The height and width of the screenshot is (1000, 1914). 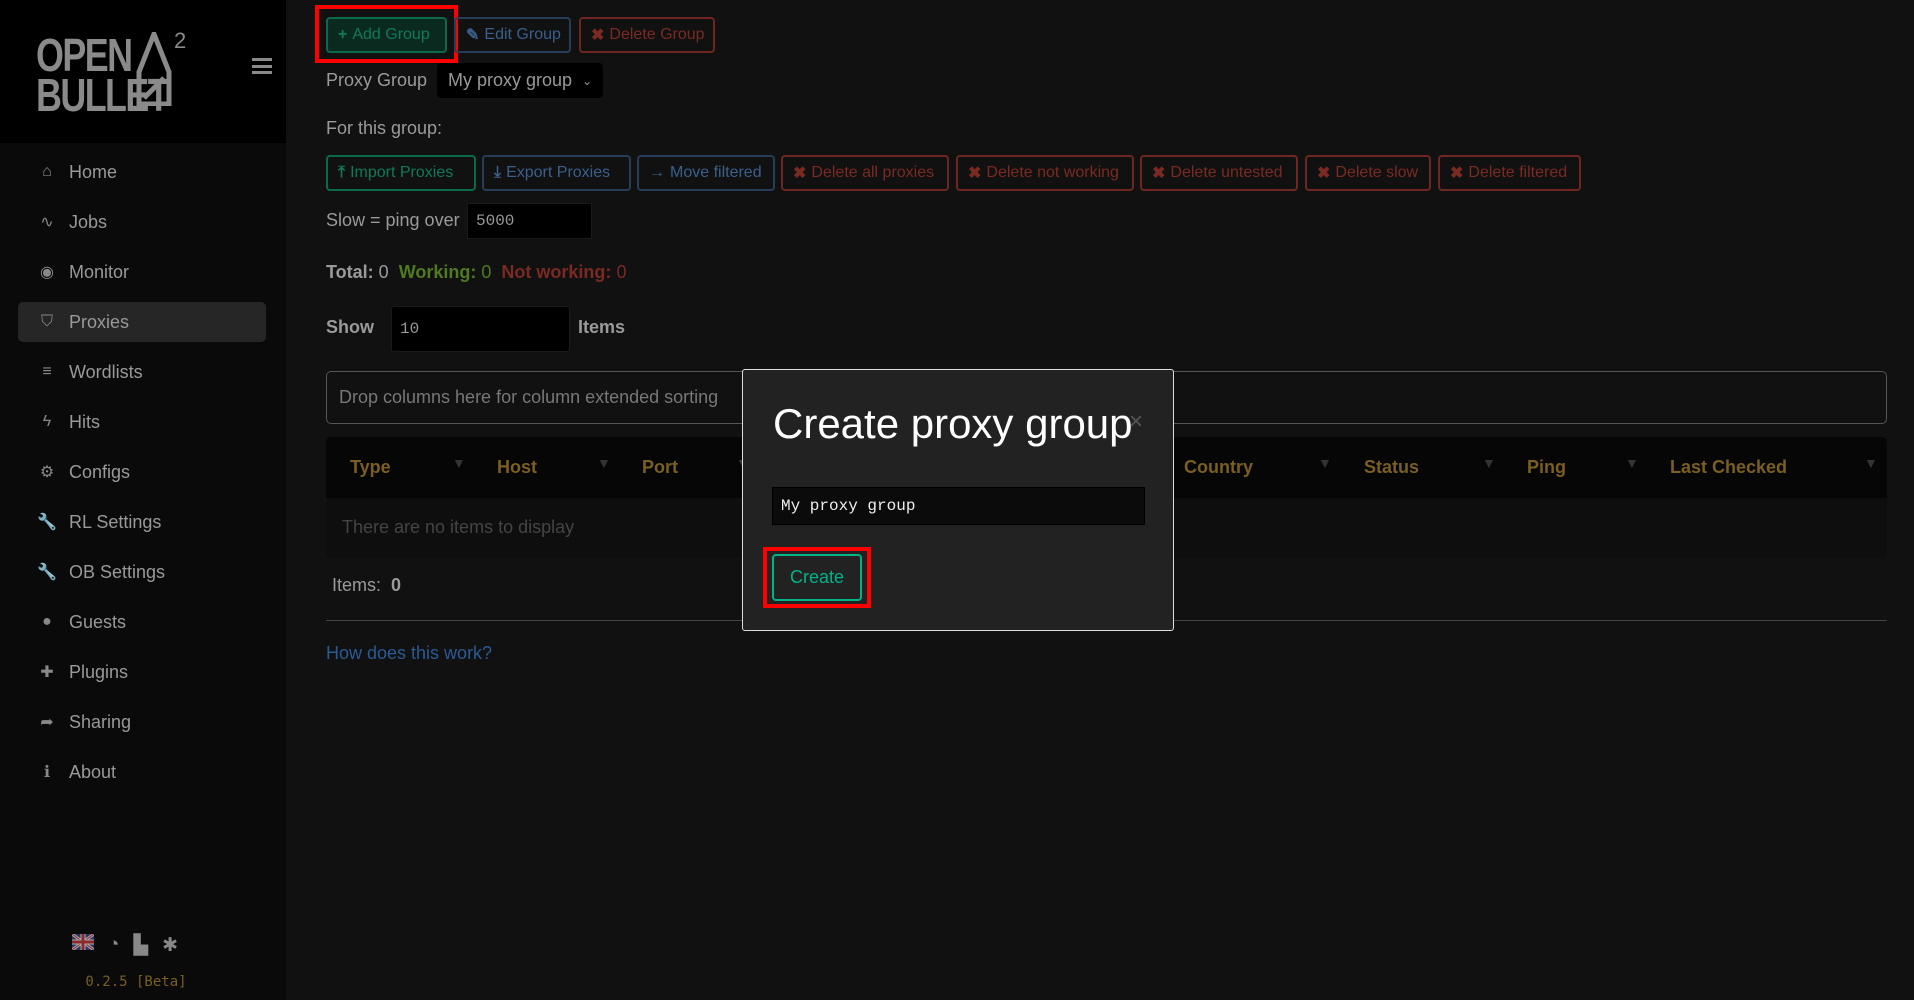 I want to click on eye-icon: ◉, so click(x=47, y=272).